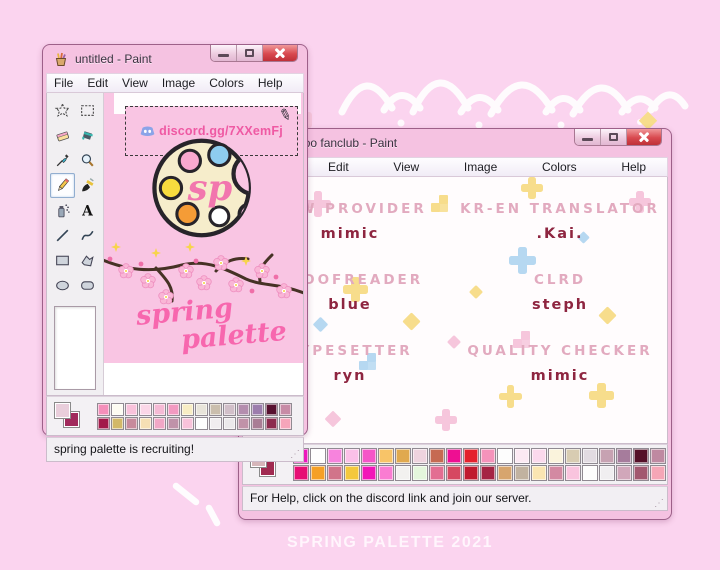 Image resolution: width=720 pixels, height=570 pixels. I want to click on menu-item: Colors, so click(226, 83).